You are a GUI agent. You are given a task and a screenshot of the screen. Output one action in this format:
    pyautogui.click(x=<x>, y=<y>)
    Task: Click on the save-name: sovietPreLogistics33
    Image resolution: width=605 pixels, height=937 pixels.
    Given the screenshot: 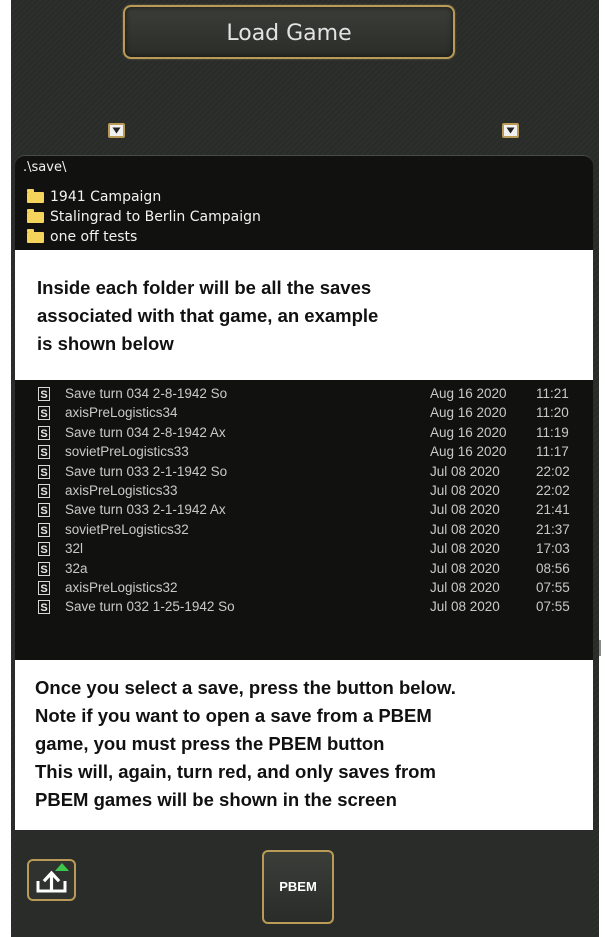 What is the action you would take?
    pyautogui.click(x=127, y=452)
    